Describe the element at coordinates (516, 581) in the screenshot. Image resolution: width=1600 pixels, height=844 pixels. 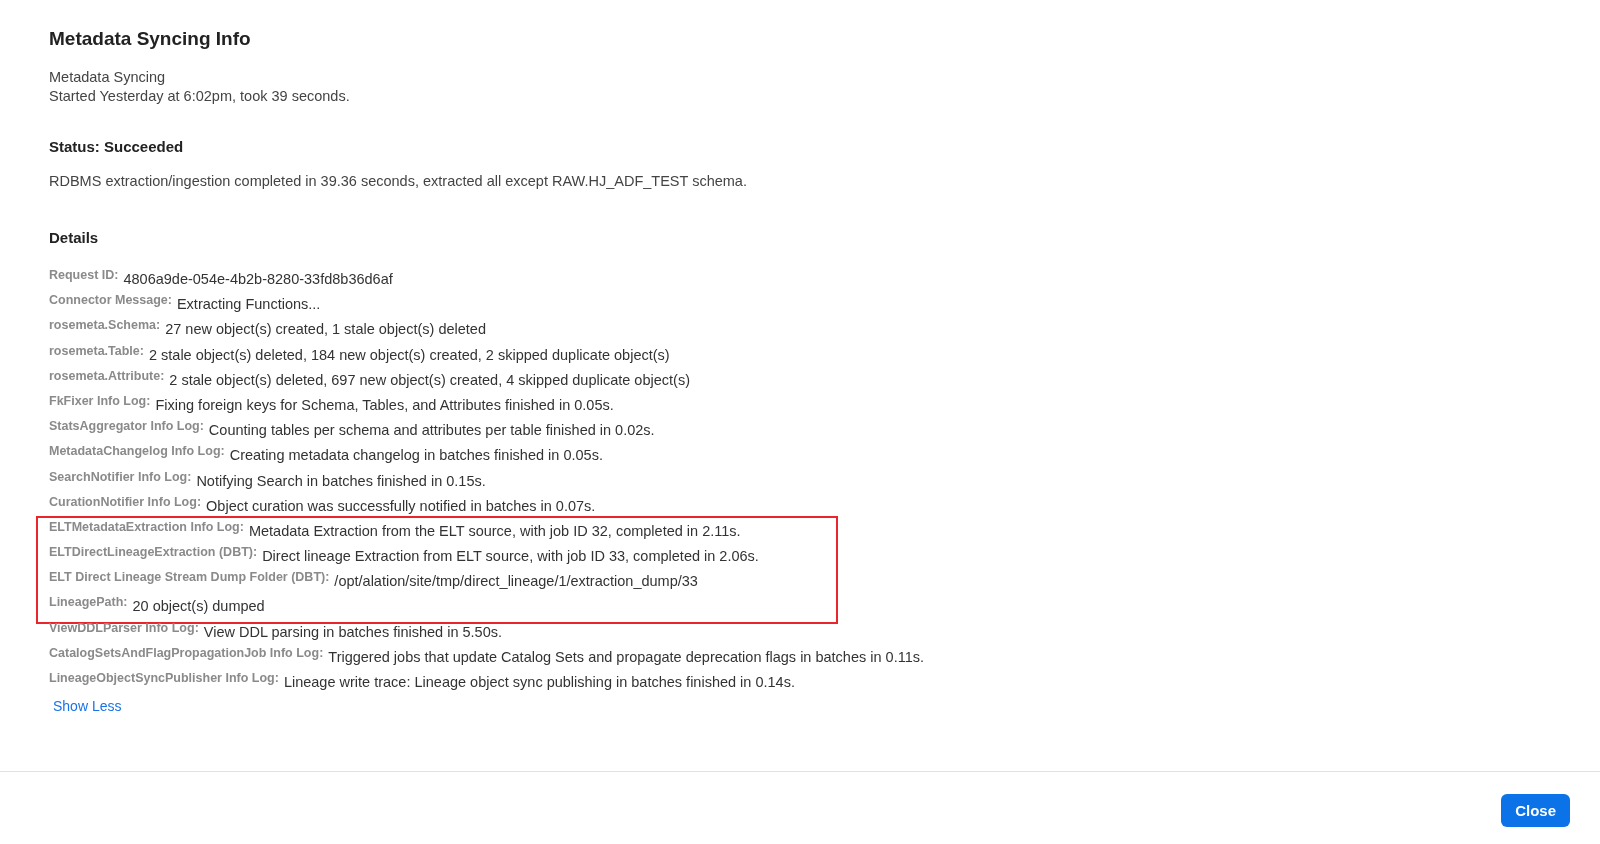
I see `detail-value: /opt/alation/site/tmp/direct_lineage/1/extraction_dump/33` at that location.